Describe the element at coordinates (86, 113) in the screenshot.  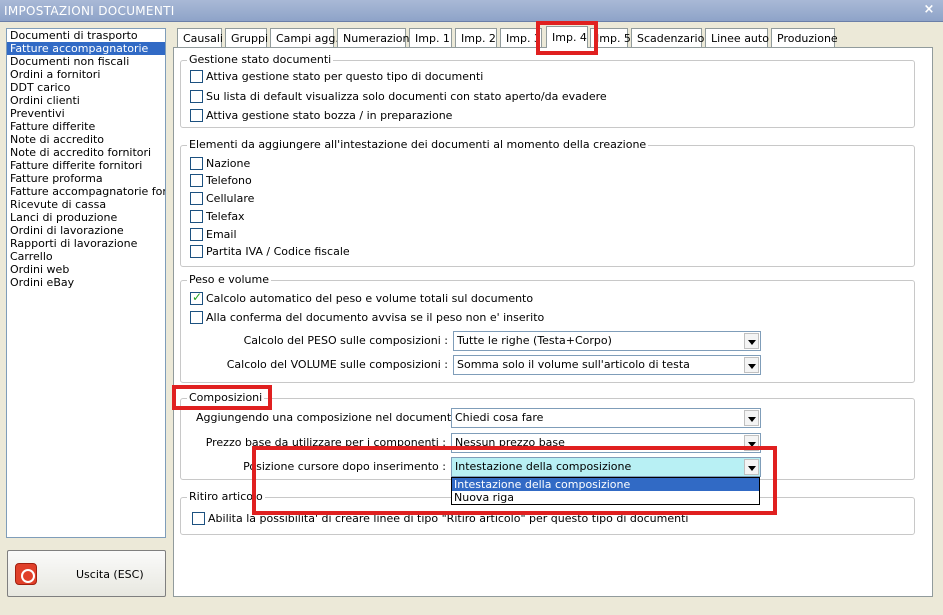
I see `list-item: Preventivi` at that location.